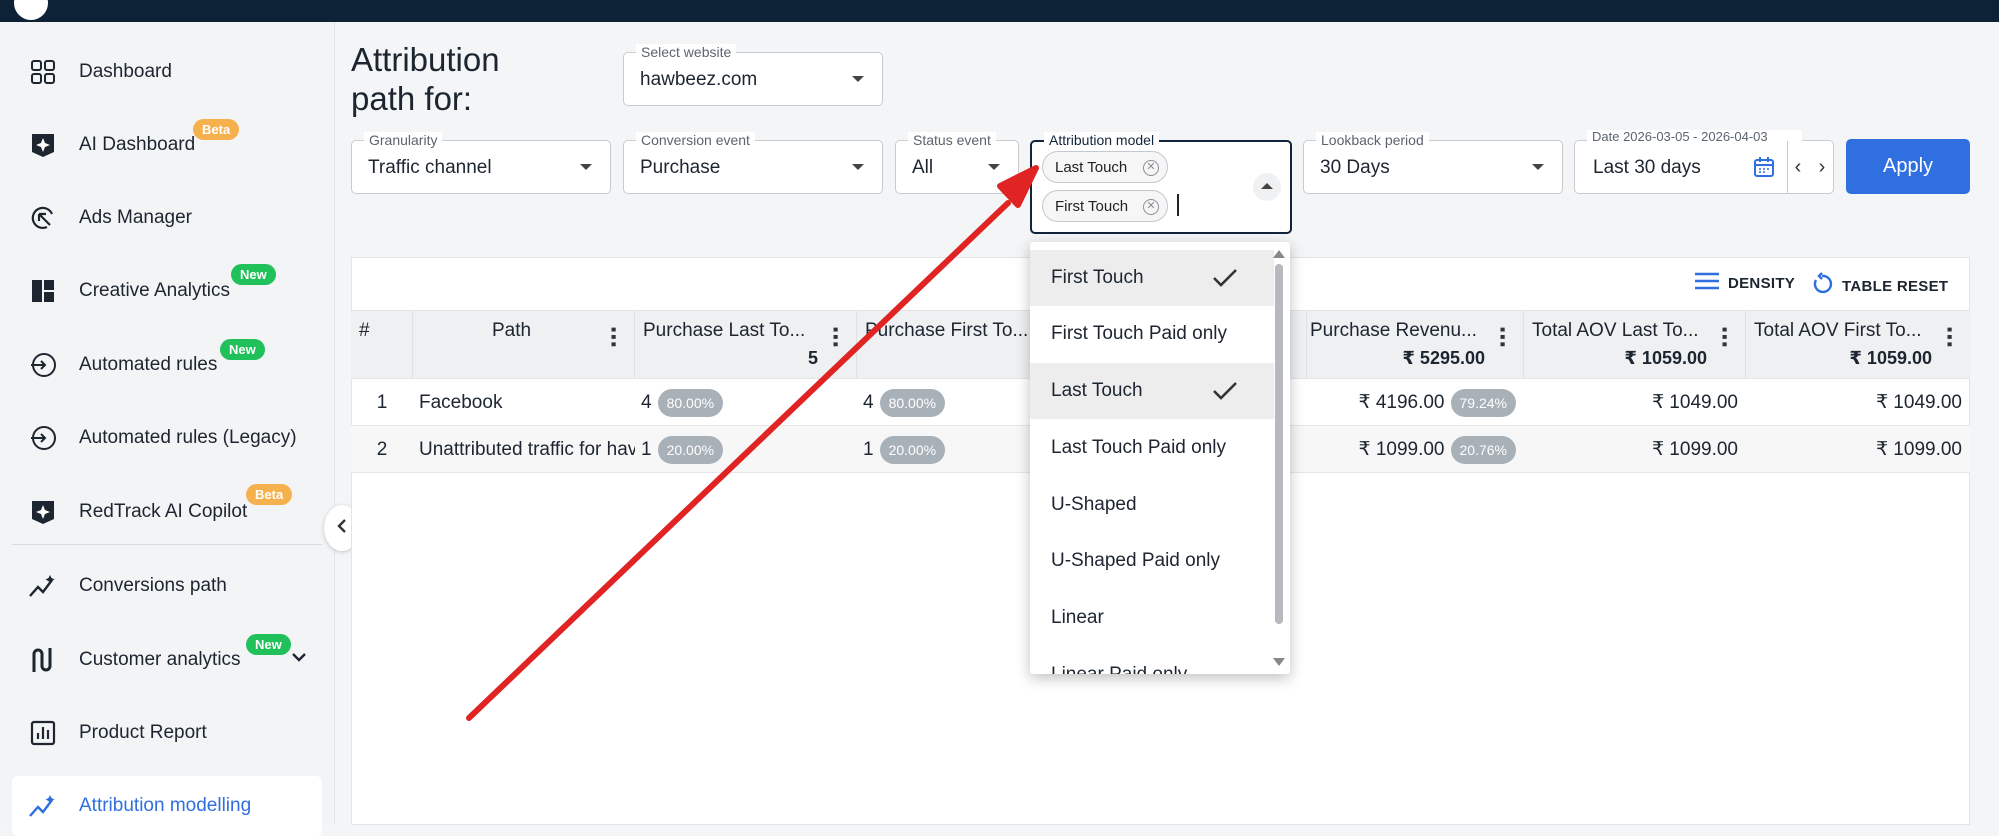 This screenshot has height=836, width=1999. What do you see at coordinates (364, 330) in the screenshot?
I see `column-title: #` at bounding box center [364, 330].